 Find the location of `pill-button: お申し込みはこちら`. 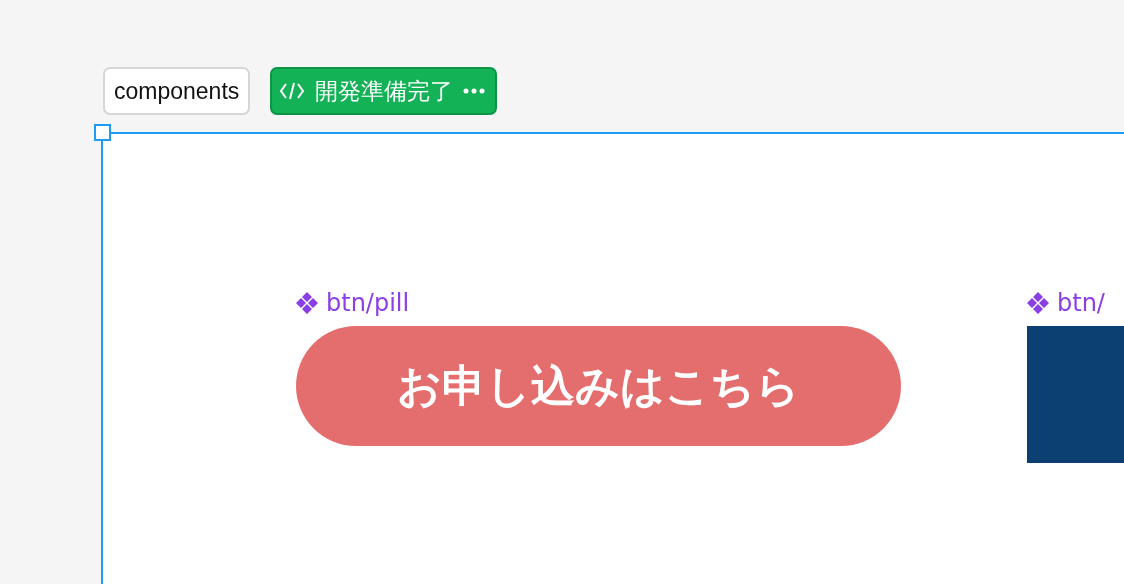

pill-button: お申し込みはこちら is located at coordinates (598, 386).